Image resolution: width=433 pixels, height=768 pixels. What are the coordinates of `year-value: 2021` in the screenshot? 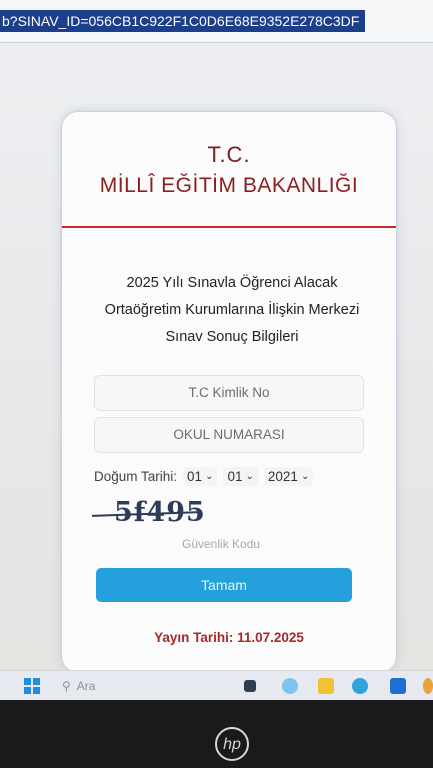 It's located at (282, 476).